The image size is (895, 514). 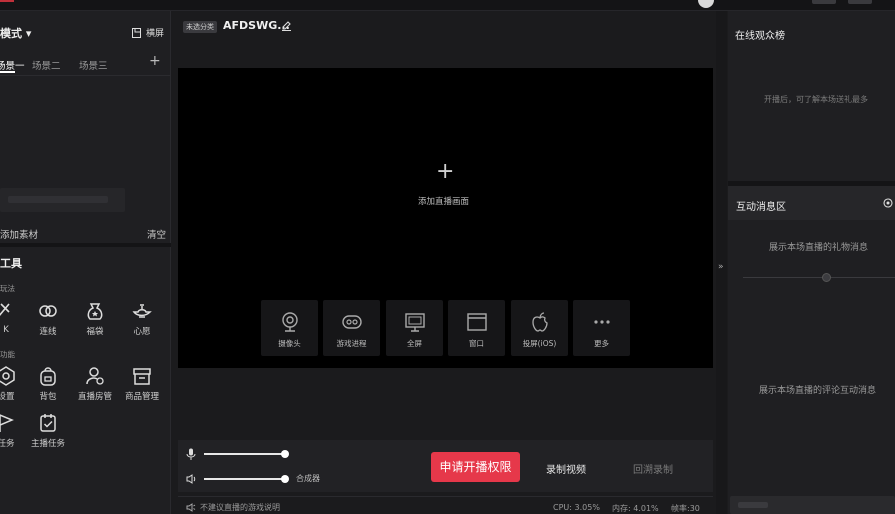 I want to click on pk-icon, so click(x=5, y=310).